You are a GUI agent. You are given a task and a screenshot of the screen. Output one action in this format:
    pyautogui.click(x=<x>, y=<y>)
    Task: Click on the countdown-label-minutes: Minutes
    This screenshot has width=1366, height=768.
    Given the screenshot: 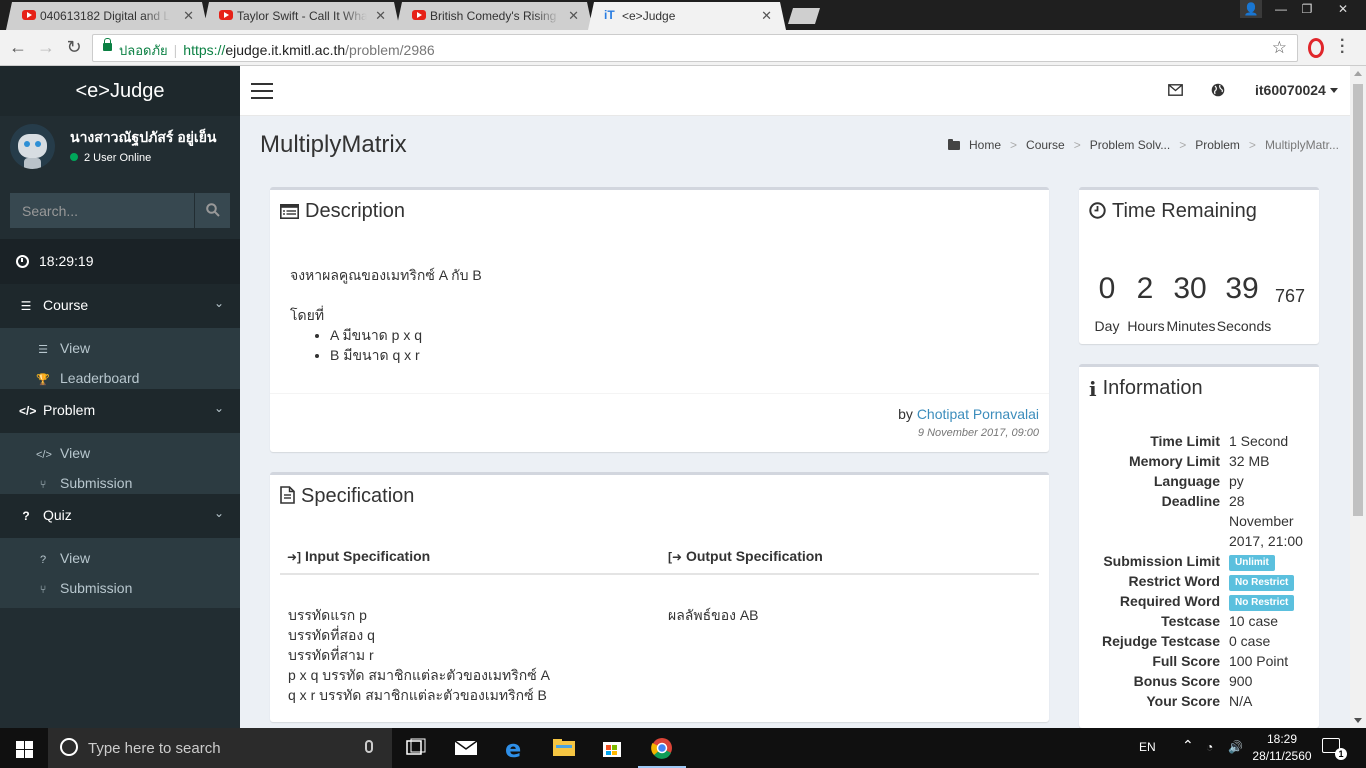 What is the action you would take?
    pyautogui.click(x=1191, y=326)
    